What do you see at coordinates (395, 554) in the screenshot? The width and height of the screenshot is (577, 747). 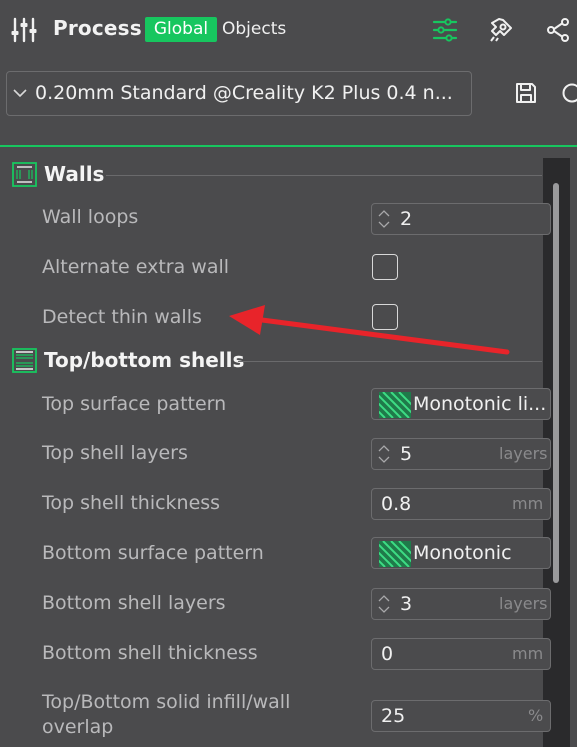 I see `monotonic-pattern-icon` at bounding box center [395, 554].